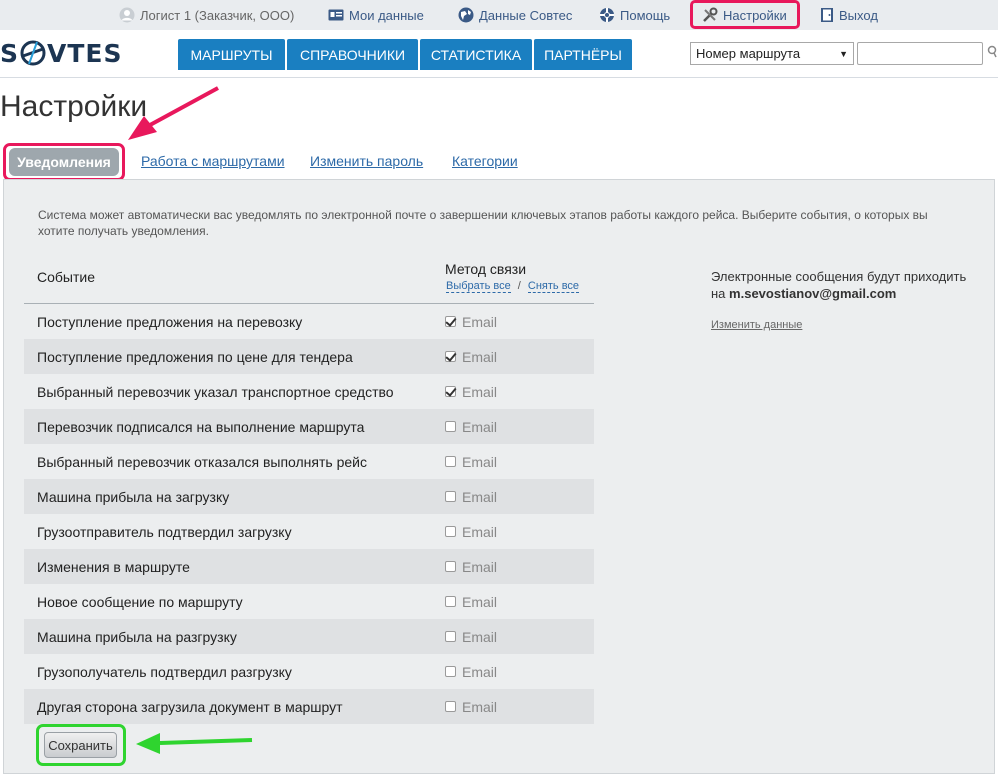 This screenshot has width=998, height=774. Describe the element at coordinates (645, 15) in the screenshot. I see `help-label: Помощь` at that location.